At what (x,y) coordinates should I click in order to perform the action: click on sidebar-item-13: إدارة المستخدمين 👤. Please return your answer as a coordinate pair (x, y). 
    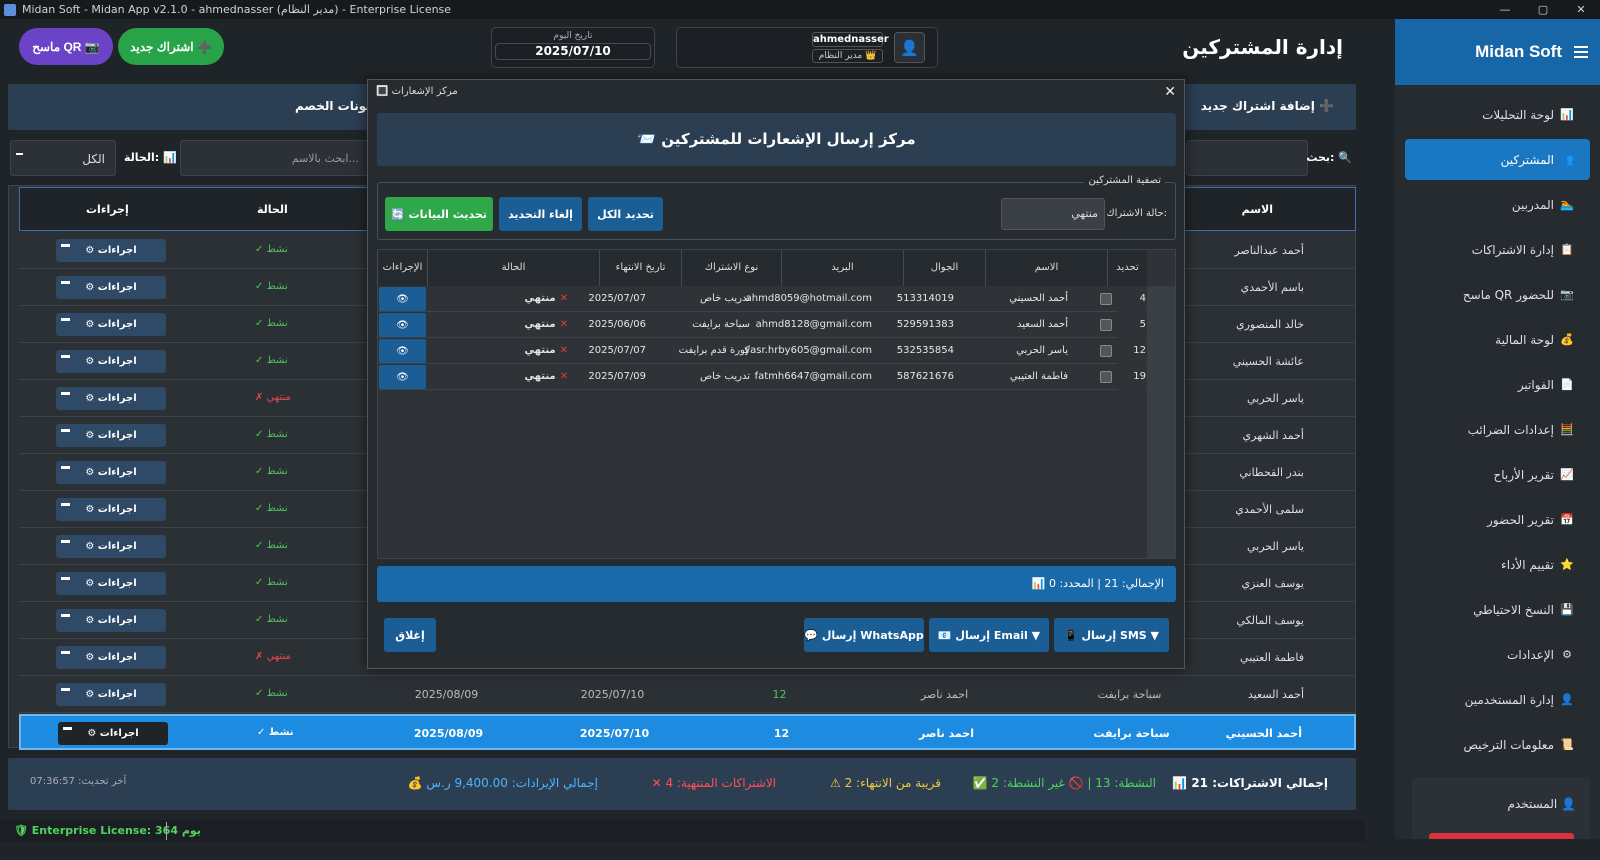
    Looking at the image, I should click on (1497, 699).